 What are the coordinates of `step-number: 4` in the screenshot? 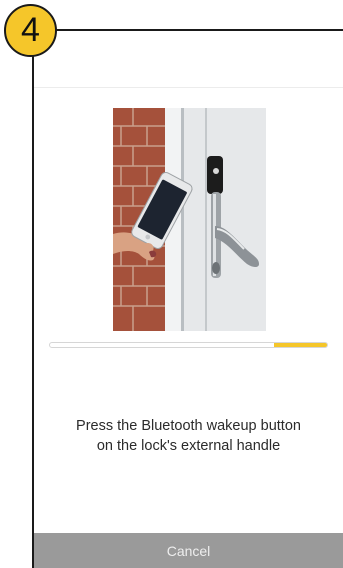 It's located at (30, 29).